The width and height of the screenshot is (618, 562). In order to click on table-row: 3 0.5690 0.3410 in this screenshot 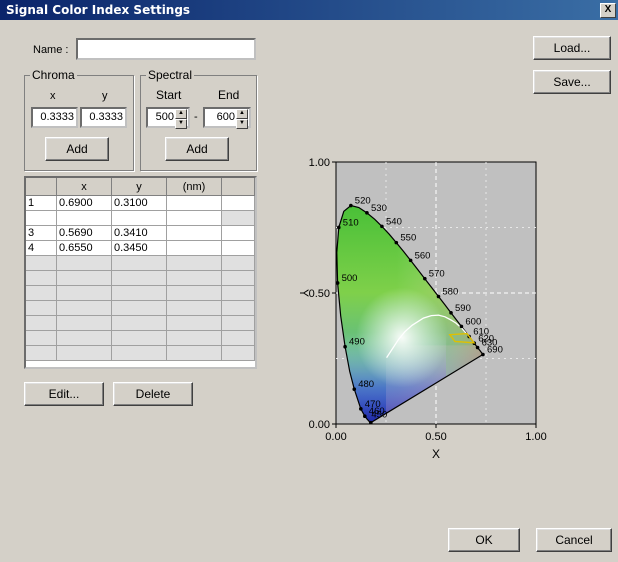, I will do `click(140, 233)`.